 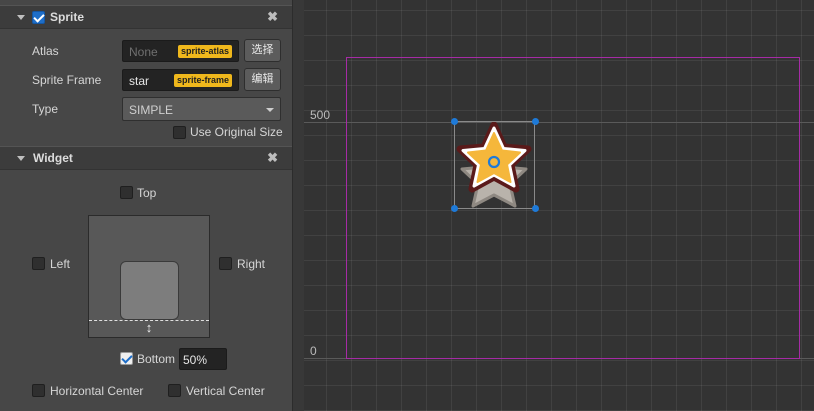 I want to click on type-value: SIMPLE, so click(x=151, y=110).